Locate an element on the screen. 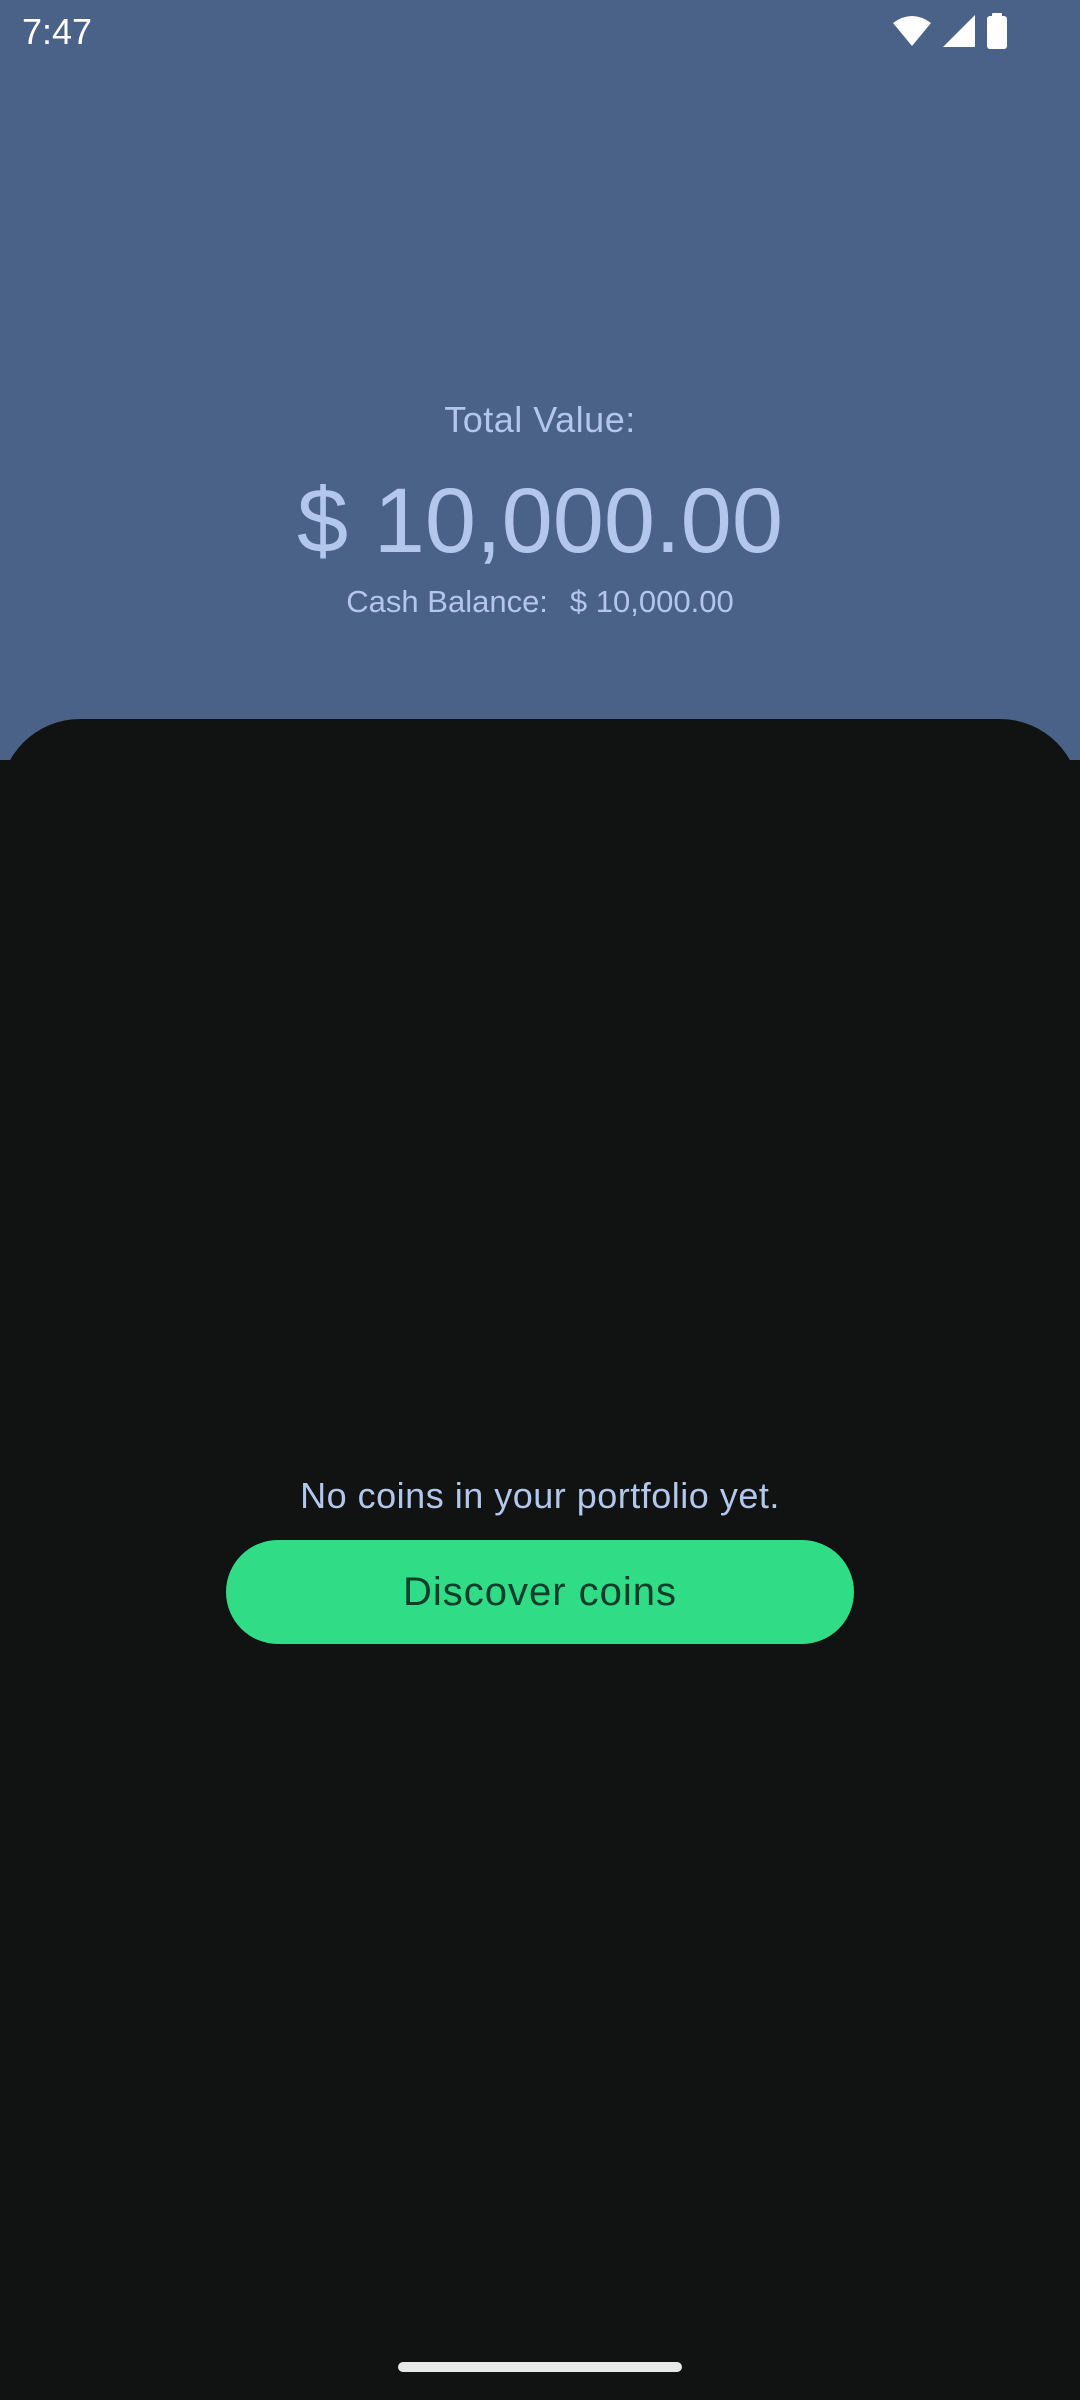 This screenshot has width=1080, height=2400. cash-balance-label: Cash Balance: is located at coordinates (447, 601).